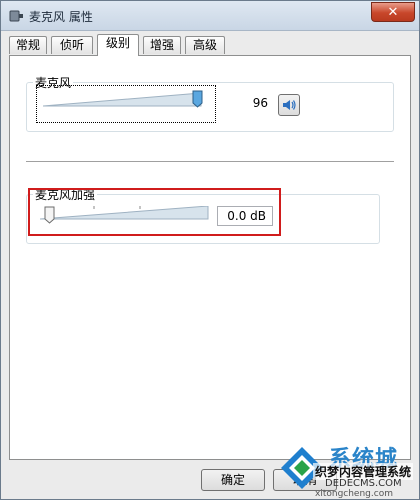  Describe the element at coordinates (16, 16) in the screenshot. I see `microphone-app-icon` at that location.